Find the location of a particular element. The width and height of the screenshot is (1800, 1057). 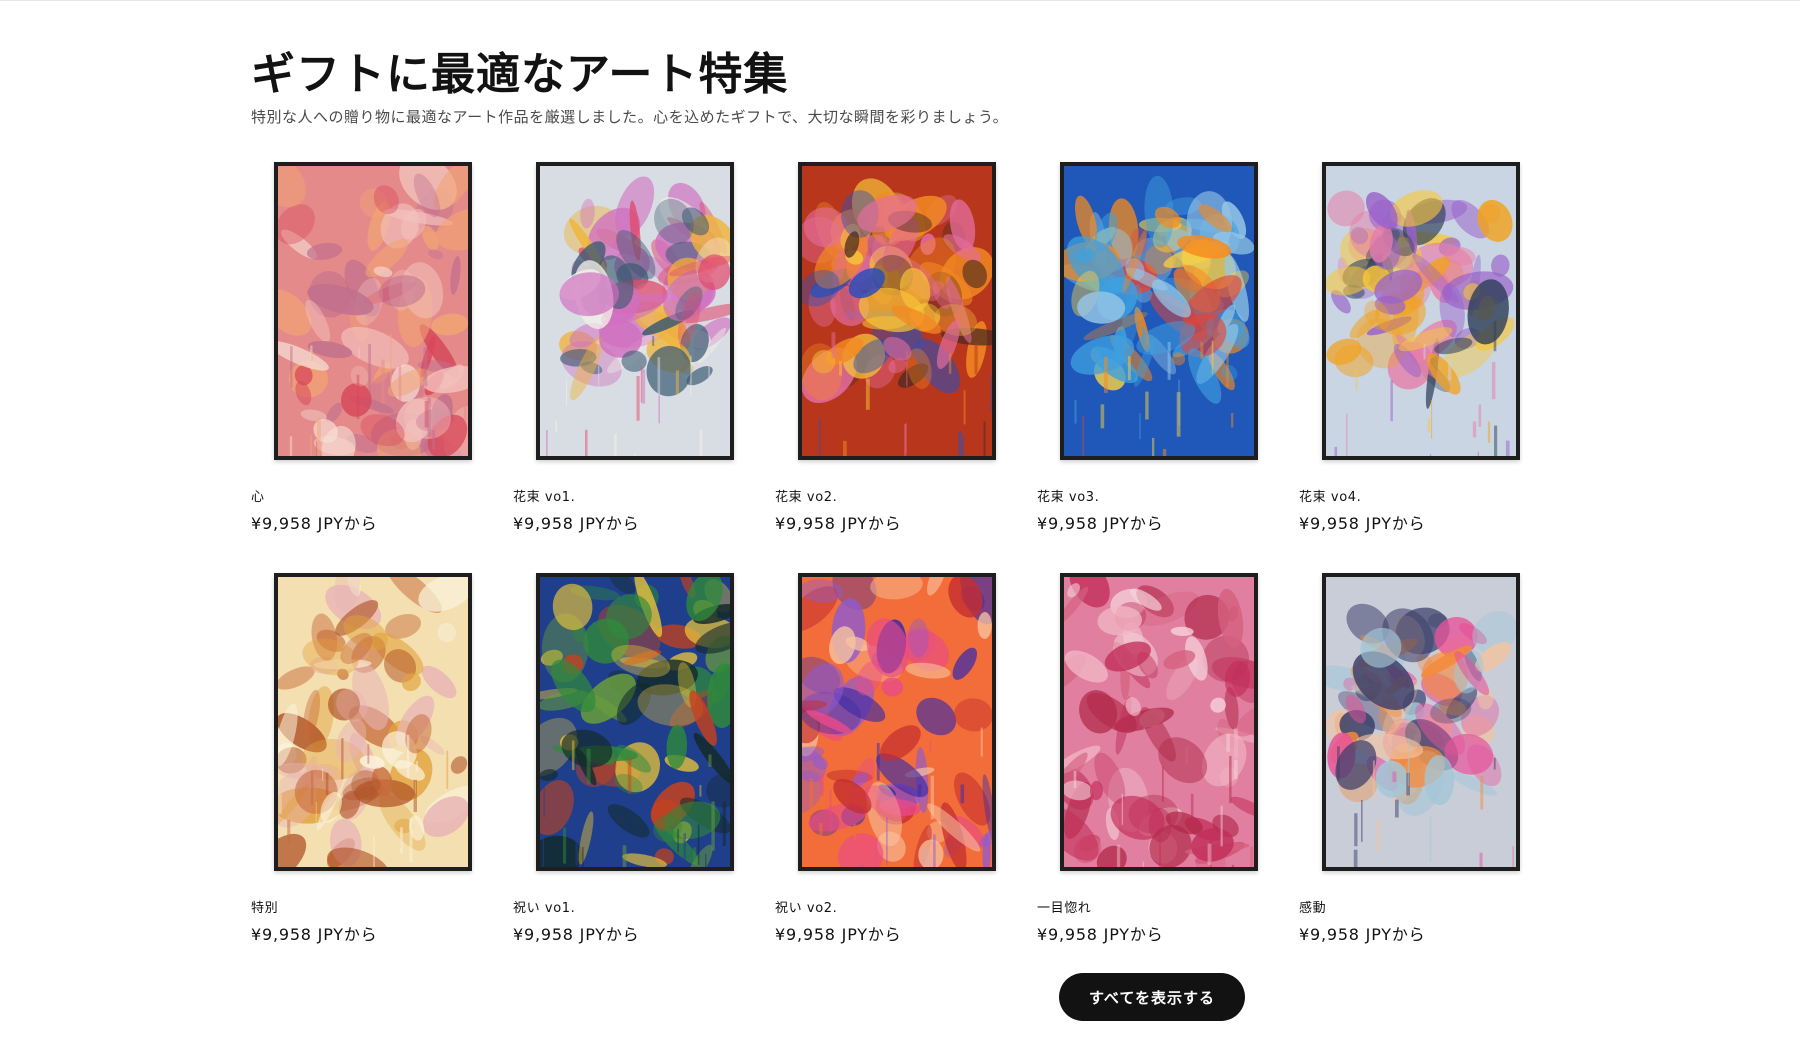

abstract-green-blue-artwork is located at coordinates (635, 722).